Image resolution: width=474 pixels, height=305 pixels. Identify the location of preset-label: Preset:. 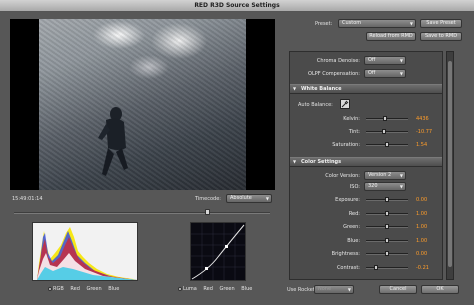
(324, 24).